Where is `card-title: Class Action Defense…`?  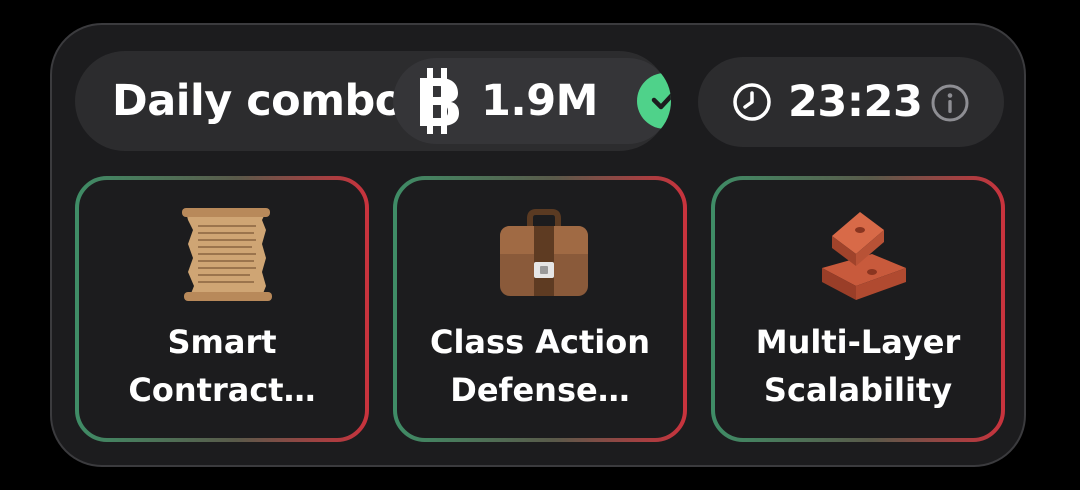
card-title: Class Action Defense… is located at coordinates (540, 366).